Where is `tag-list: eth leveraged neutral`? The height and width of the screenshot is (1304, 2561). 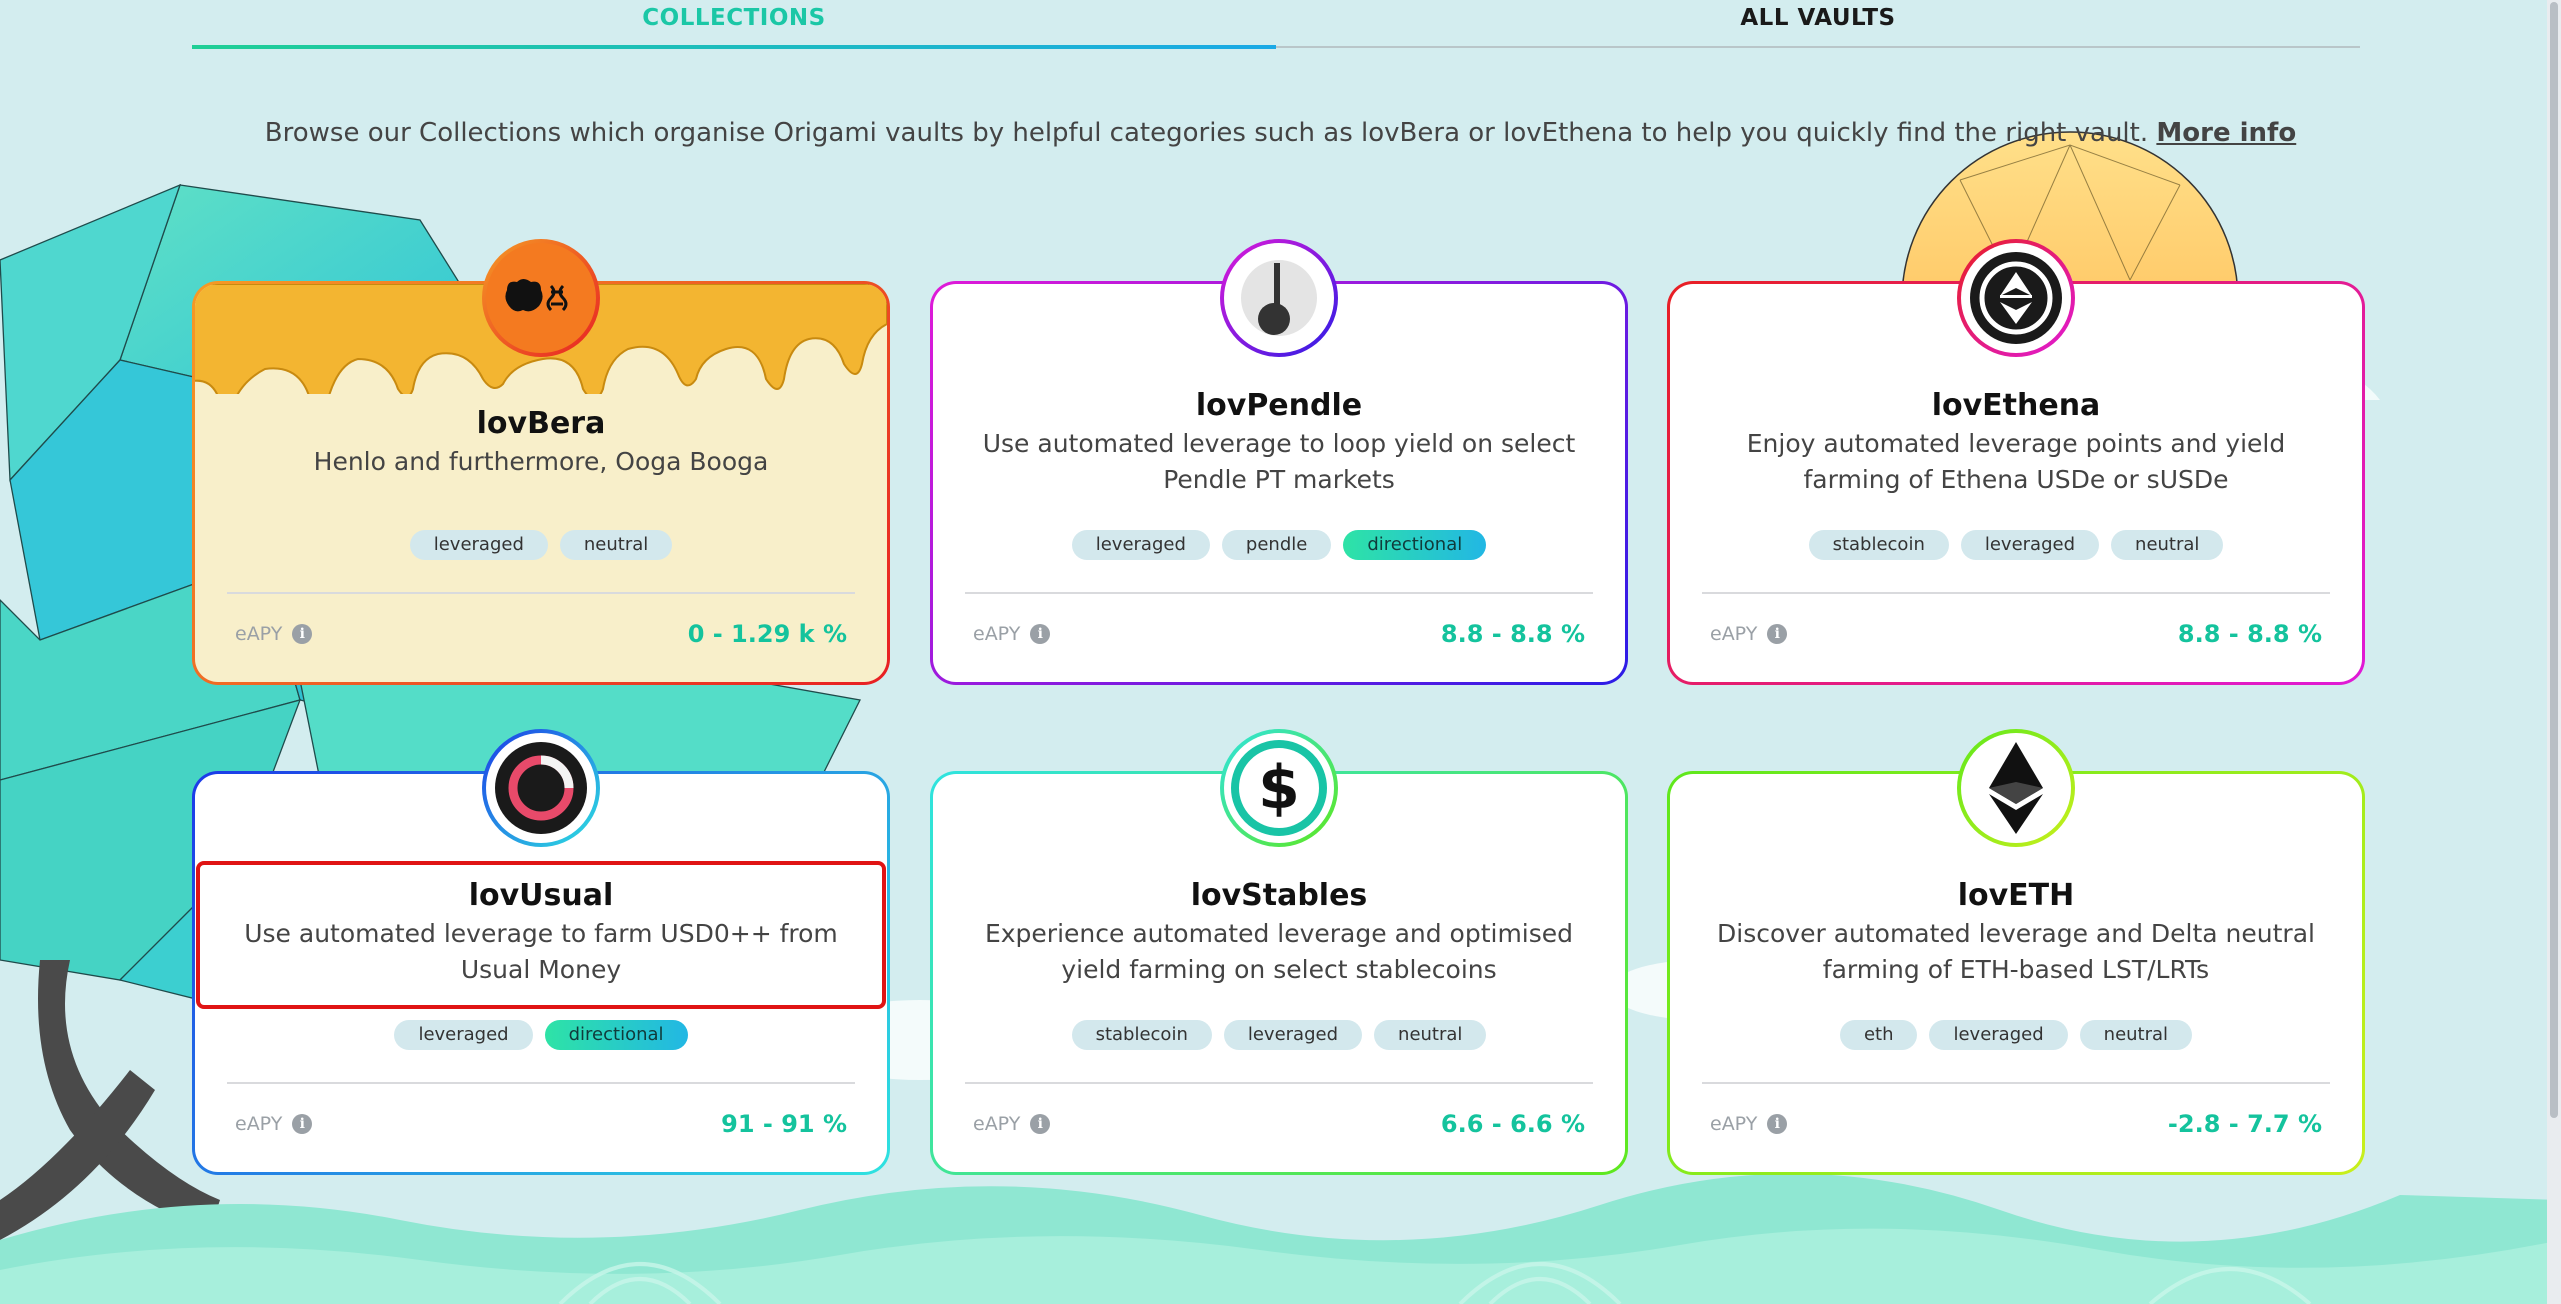 tag-list: eth leveraged neutral is located at coordinates (2016, 1035).